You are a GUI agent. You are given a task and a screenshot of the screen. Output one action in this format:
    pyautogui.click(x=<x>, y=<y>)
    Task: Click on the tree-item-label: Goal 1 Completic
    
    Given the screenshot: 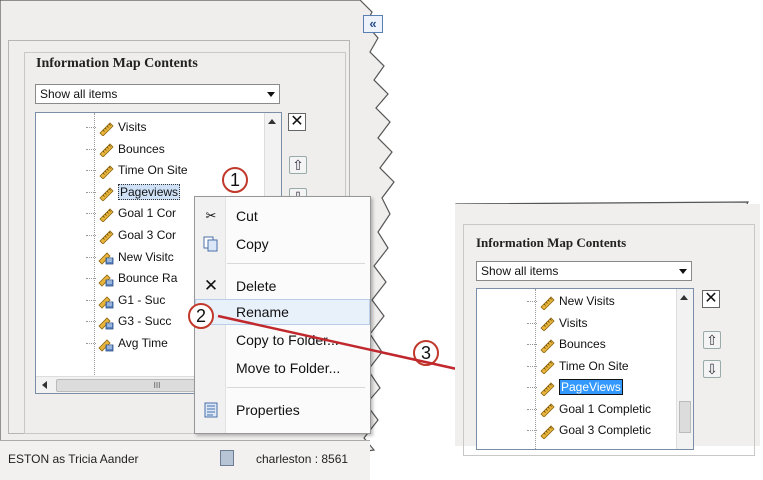 What is the action you would take?
    pyautogui.click(x=605, y=408)
    